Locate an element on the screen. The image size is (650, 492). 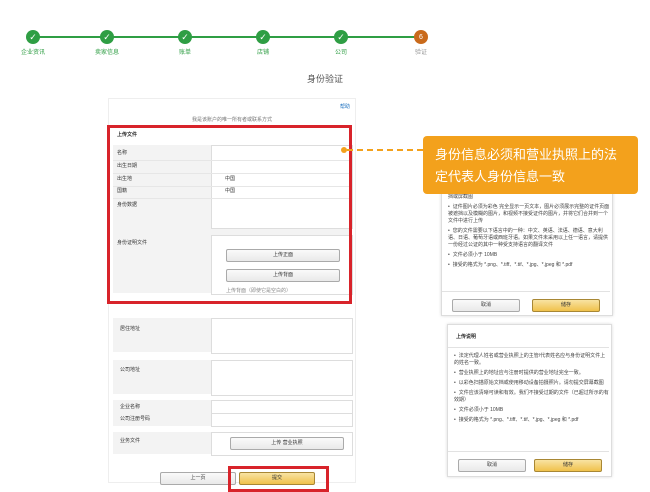
page-title: 身份验证 is located at coordinates (324, 79).